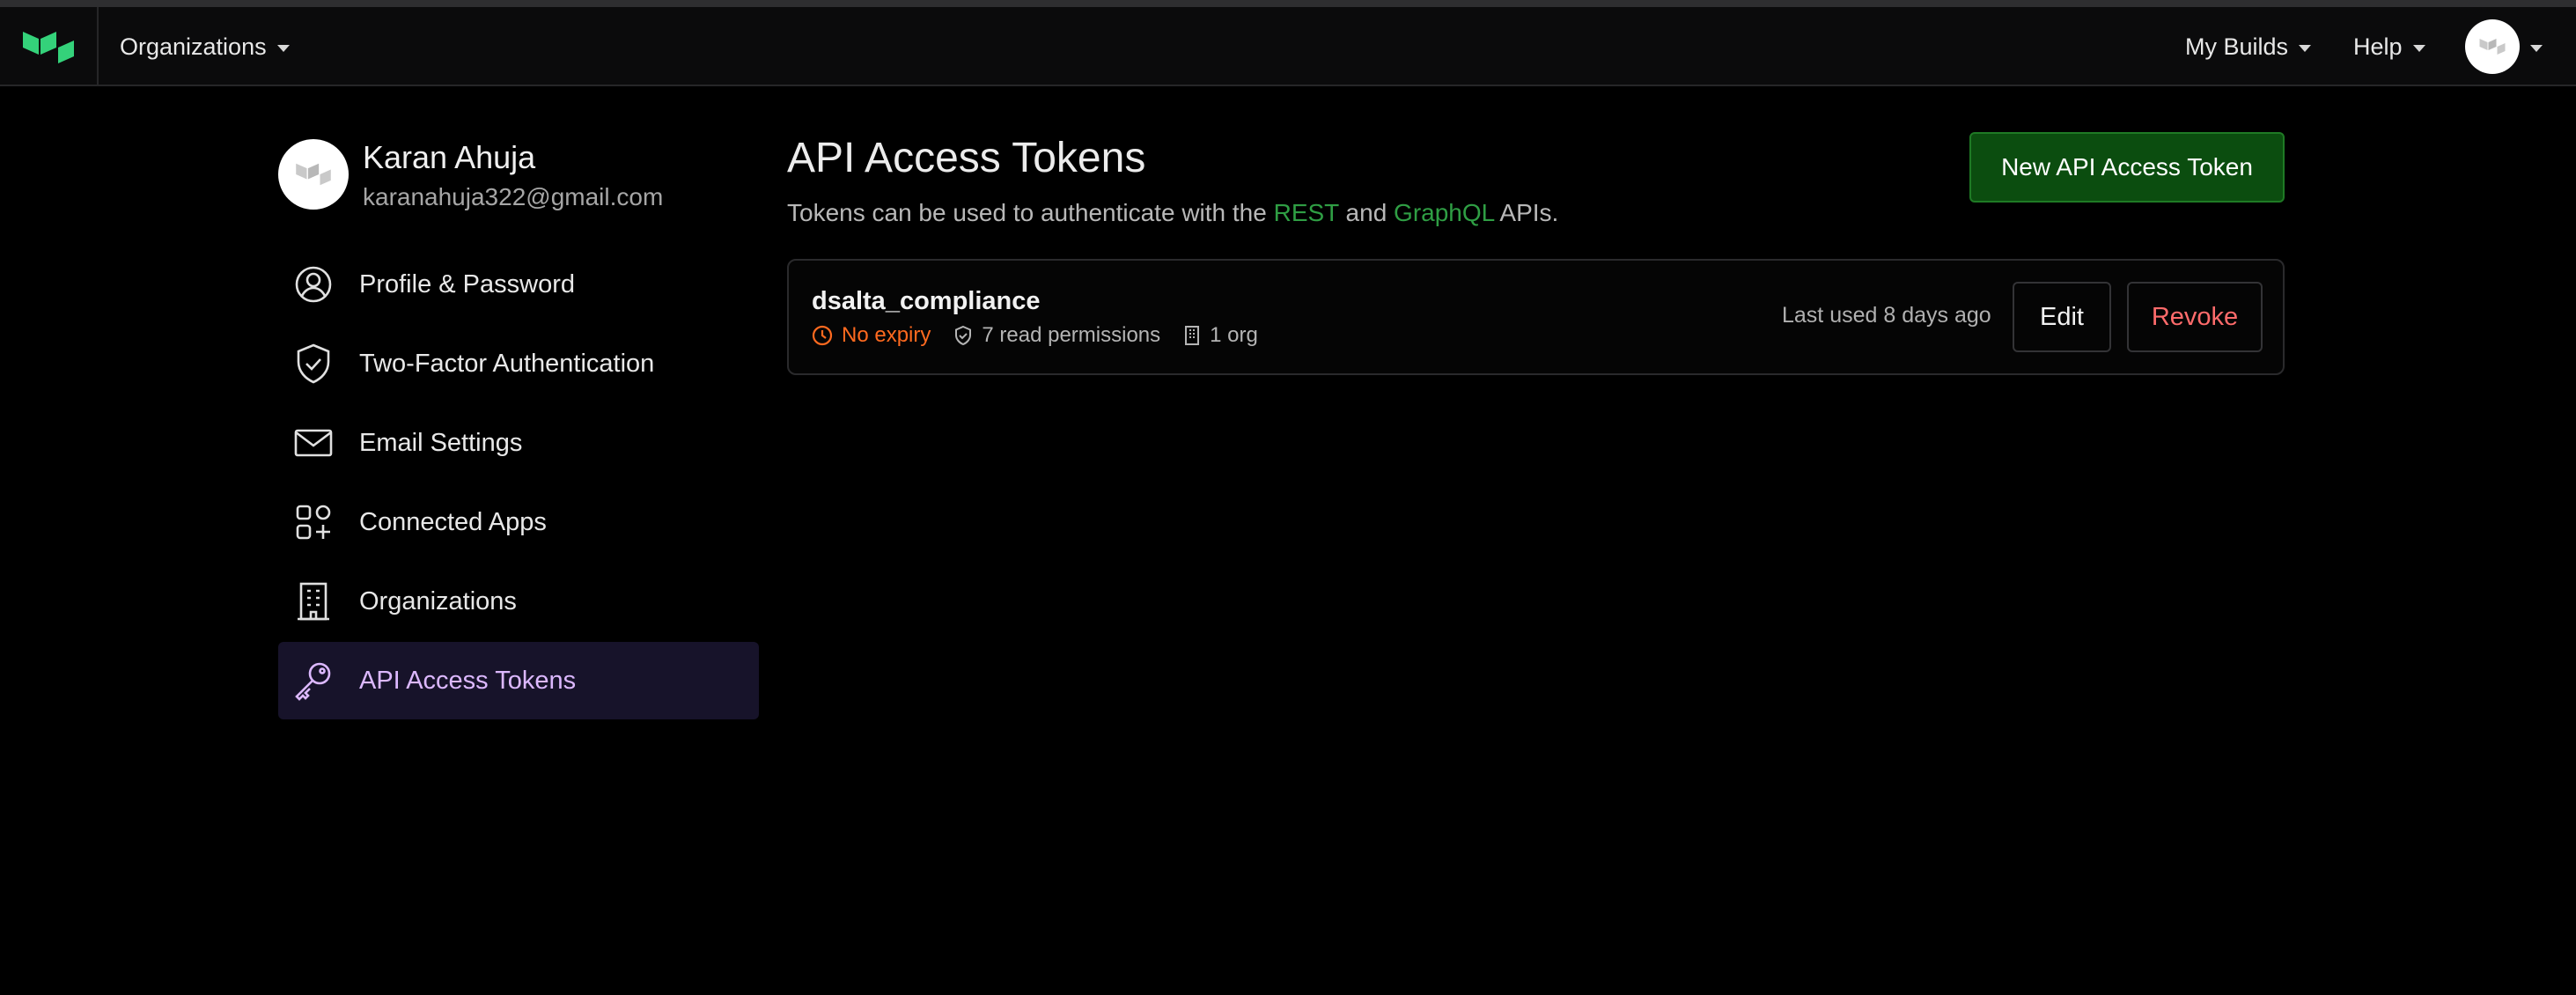 The width and height of the screenshot is (2576, 995). What do you see at coordinates (2127, 167) in the screenshot?
I see `new-api-access-token-button: New API Access Token` at bounding box center [2127, 167].